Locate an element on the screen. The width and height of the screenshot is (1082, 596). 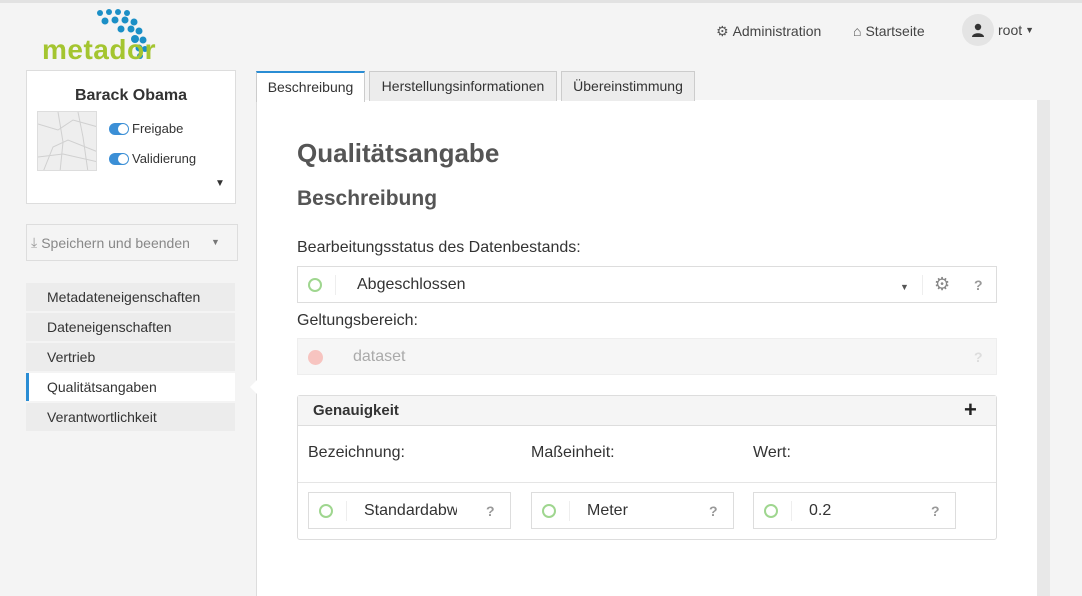
tab-label: Übereinstimmung is located at coordinates (628, 86).